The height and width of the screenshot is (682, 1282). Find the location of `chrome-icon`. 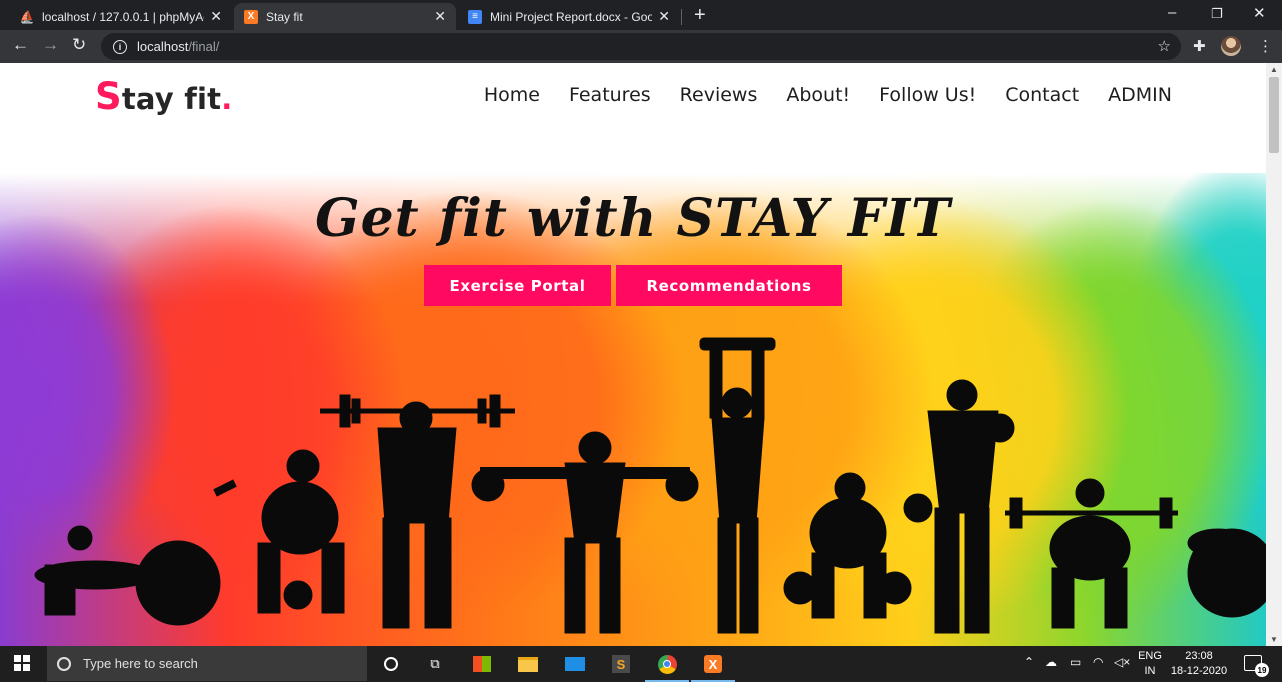

chrome-icon is located at coordinates (667, 668).